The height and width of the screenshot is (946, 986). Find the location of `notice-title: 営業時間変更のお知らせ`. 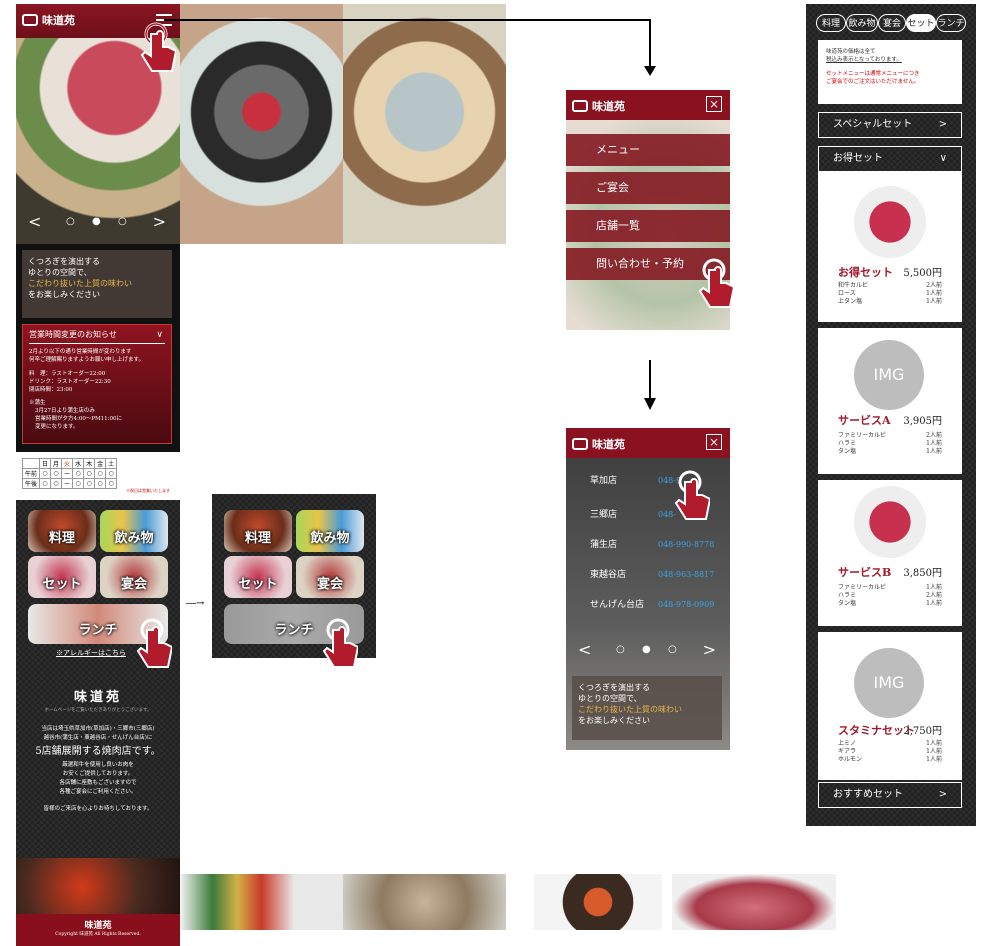

notice-title: 営業時間変更のお知らせ is located at coordinates (97, 337).